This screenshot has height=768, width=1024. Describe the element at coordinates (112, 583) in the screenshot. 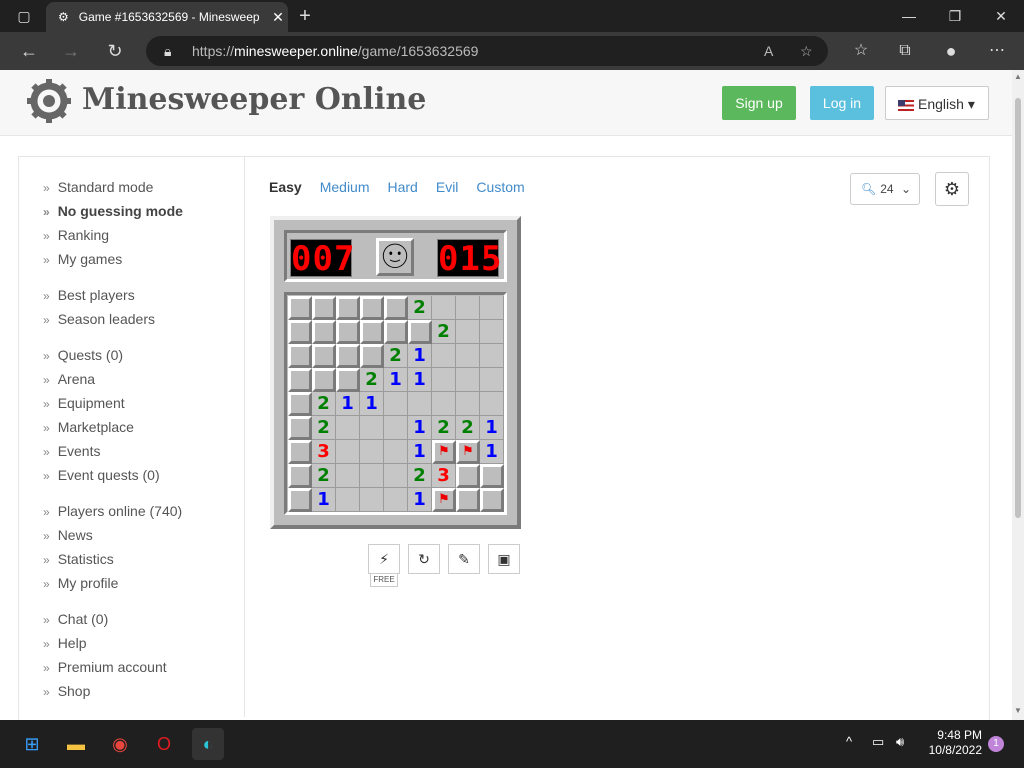

I see `sidebar-item: » My profile` at that location.